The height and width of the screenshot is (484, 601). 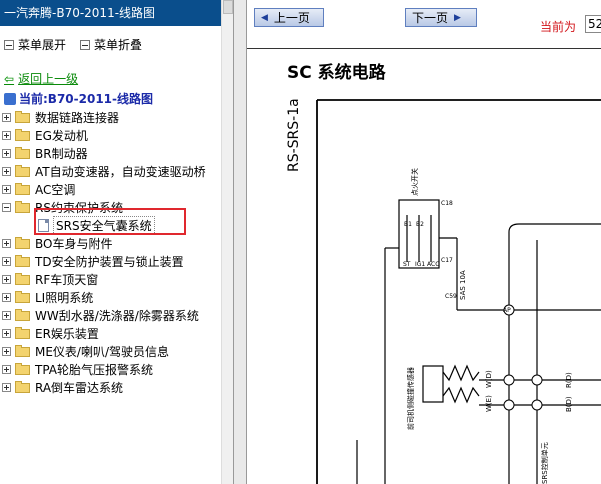 I want to click on tree-node-label: AT自动变速器，自动变速驱动桥, so click(x=120, y=171).